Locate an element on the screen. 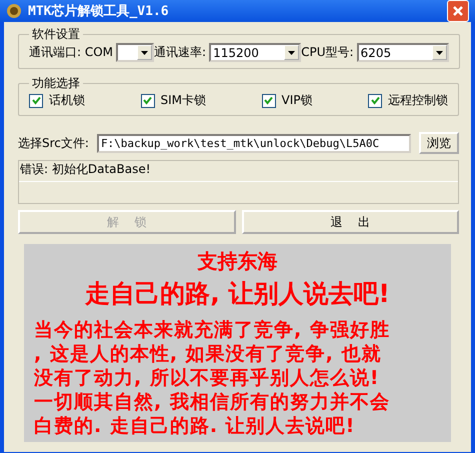 The image size is (475, 453). group-title: 软件设置 is located at coordinates (56, 34).